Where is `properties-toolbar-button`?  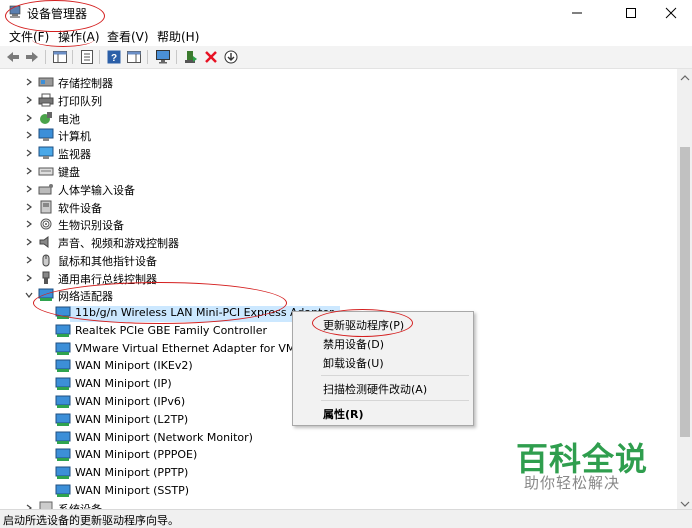 properties-toolbar-button is located at coordinates (87, 57).